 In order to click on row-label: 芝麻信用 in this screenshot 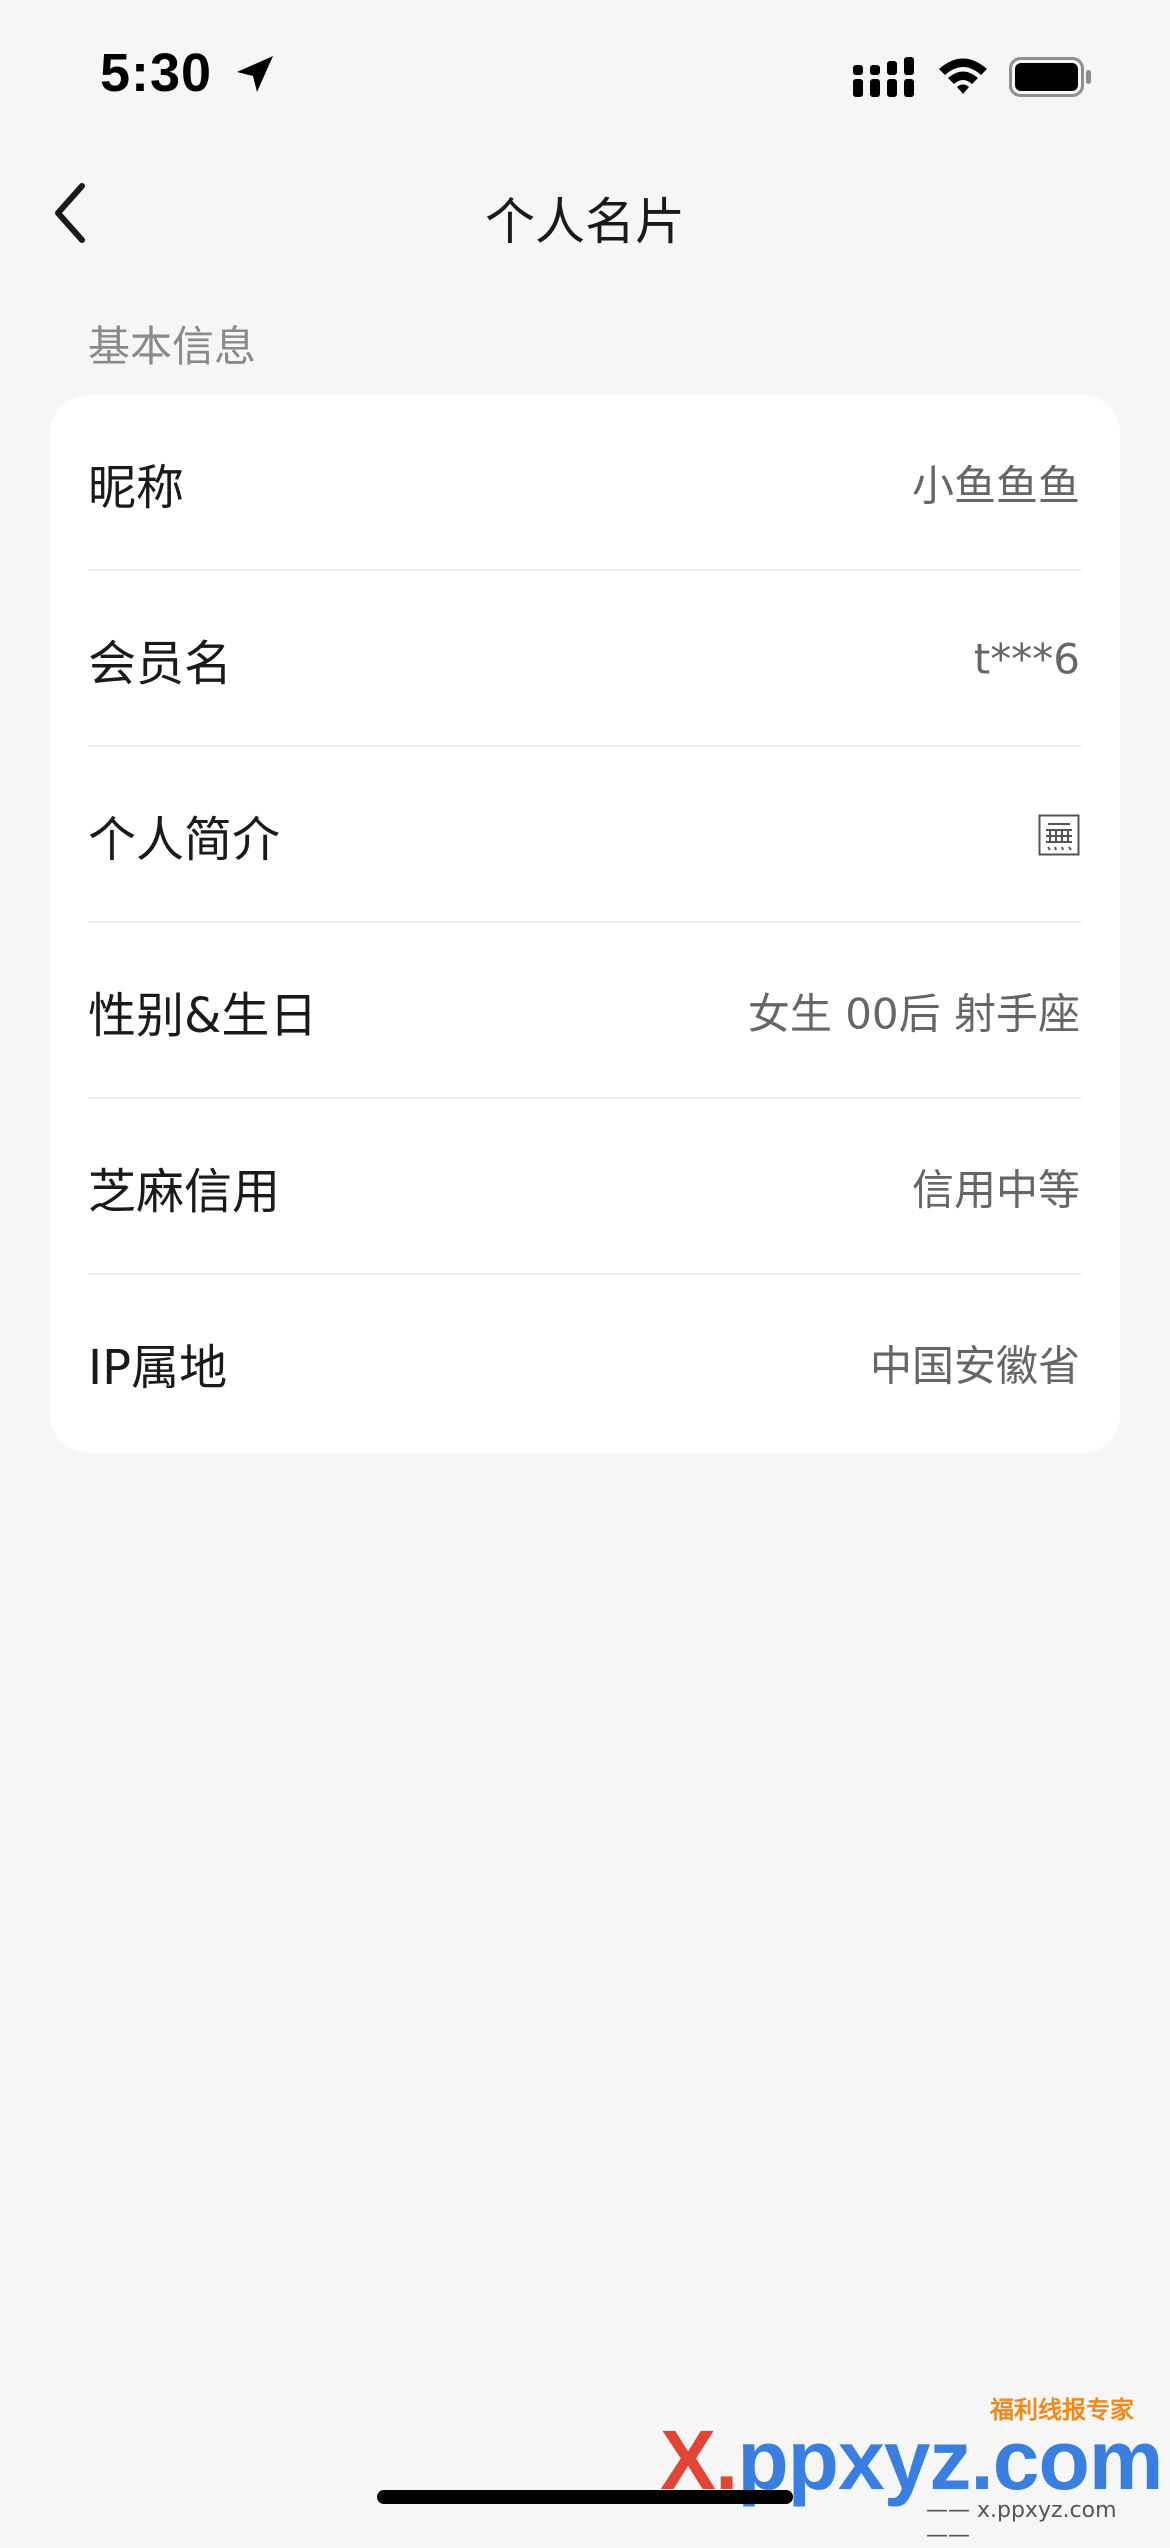, I will do `click(184, 1192)`.